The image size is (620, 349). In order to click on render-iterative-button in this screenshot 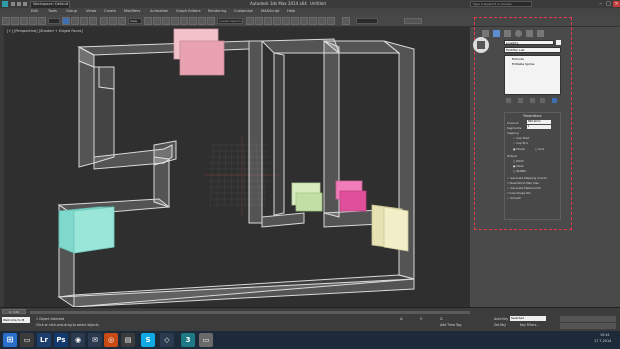, I will do `click(346, 21)`.